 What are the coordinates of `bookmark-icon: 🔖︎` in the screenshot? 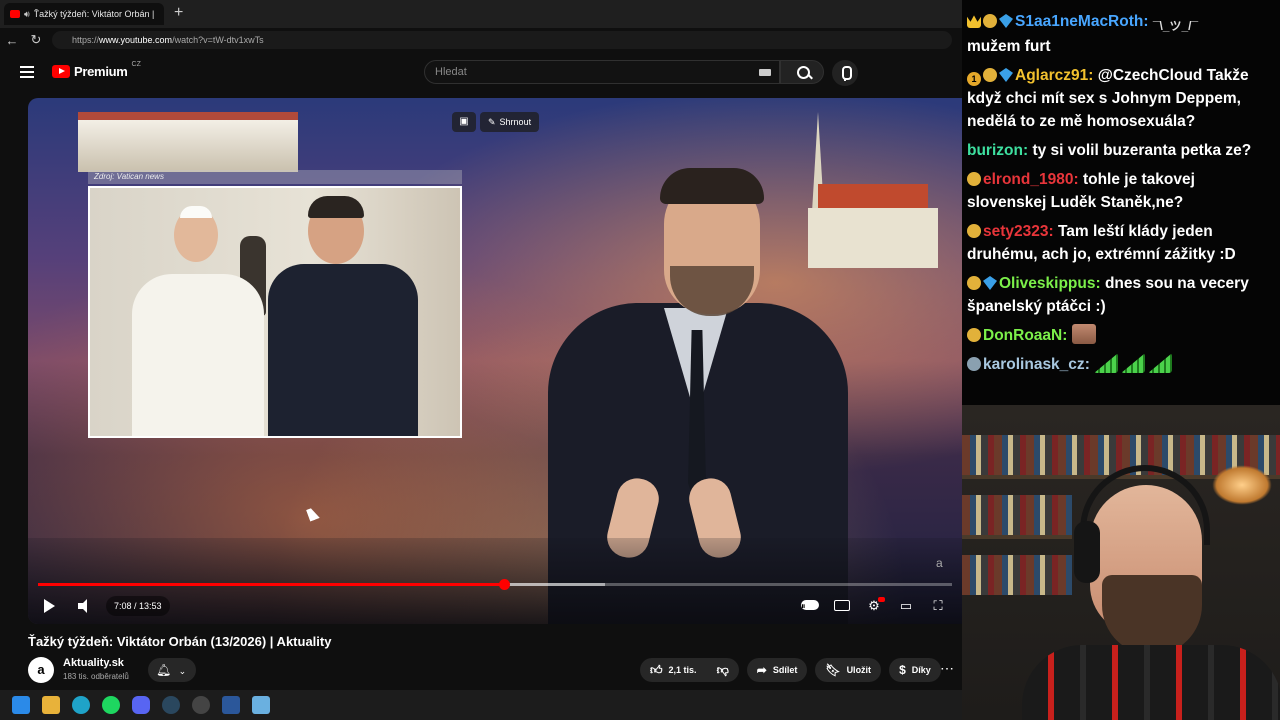 It's located at (833, 670).